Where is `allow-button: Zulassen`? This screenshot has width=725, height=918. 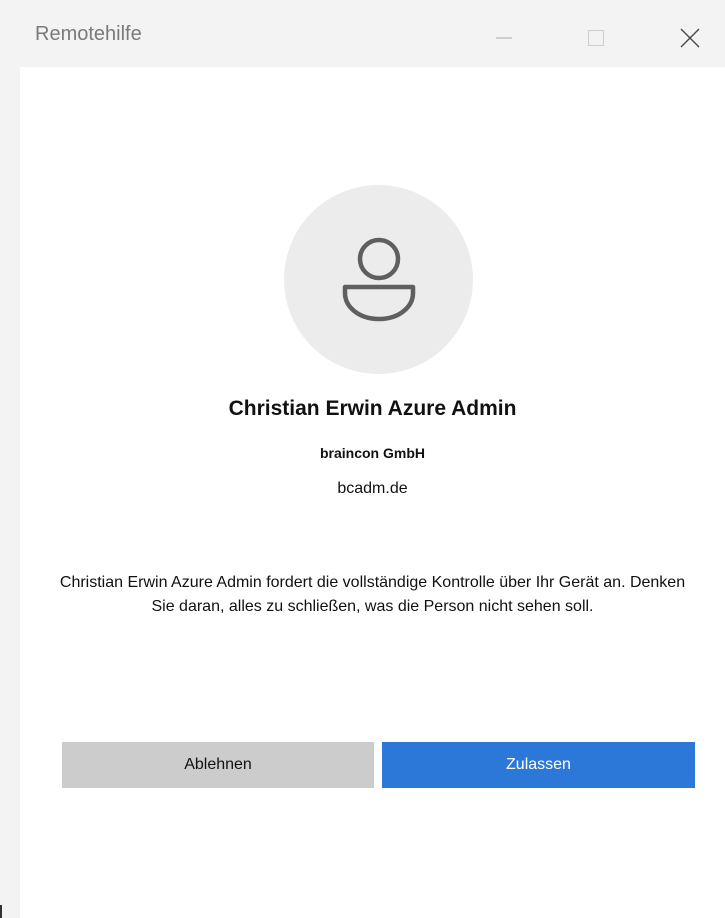 allow-button: Zulassen is located at coordinates (538, 765).